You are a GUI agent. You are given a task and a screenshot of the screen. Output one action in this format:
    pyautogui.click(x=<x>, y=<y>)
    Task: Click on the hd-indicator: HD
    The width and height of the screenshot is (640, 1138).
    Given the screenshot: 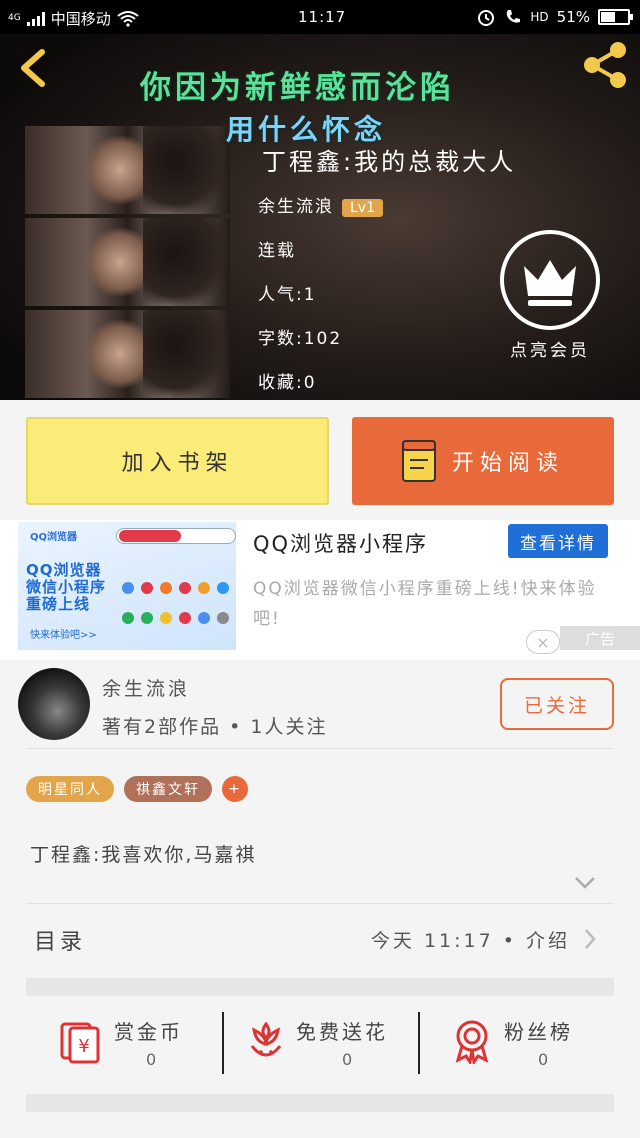 What is the action you would take?
    pyautogui.click(x=539, y=17)
    